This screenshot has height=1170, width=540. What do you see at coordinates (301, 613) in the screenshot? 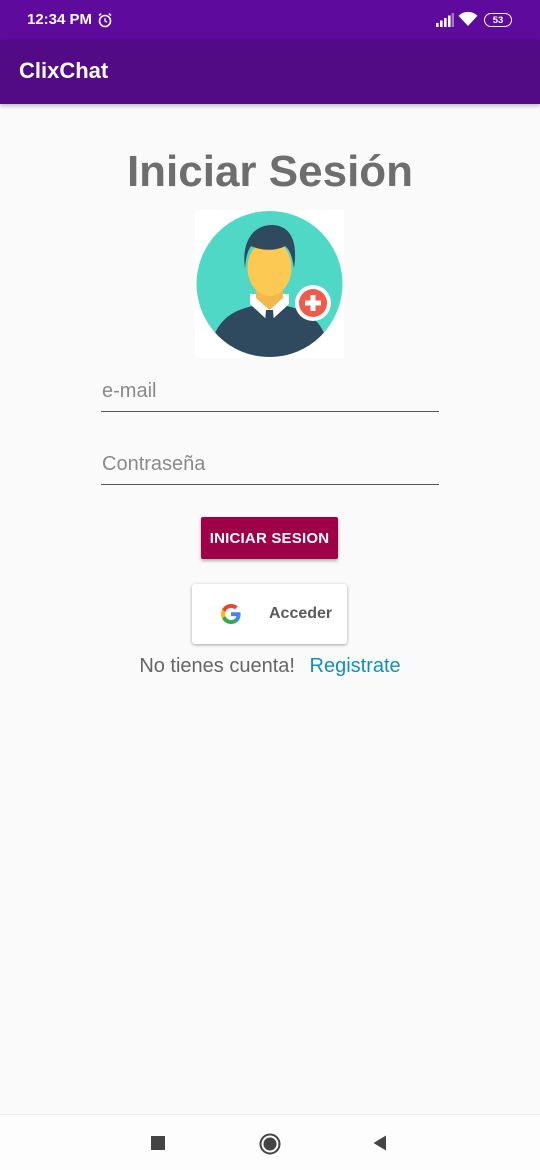
I see `google-signin-label: Acceder` at bounding box center [301, 613].